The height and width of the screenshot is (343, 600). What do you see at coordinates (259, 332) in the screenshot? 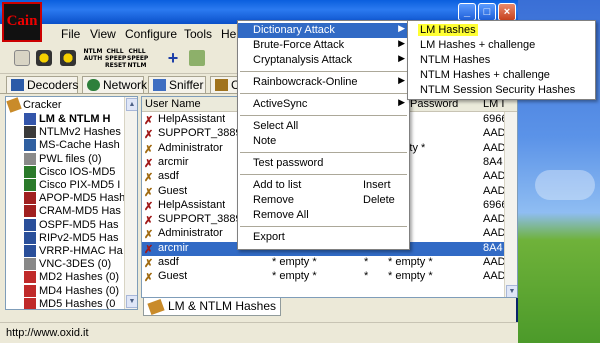
I see `status-bar: http://www.oxid.it` at bounding box center [259, 332].